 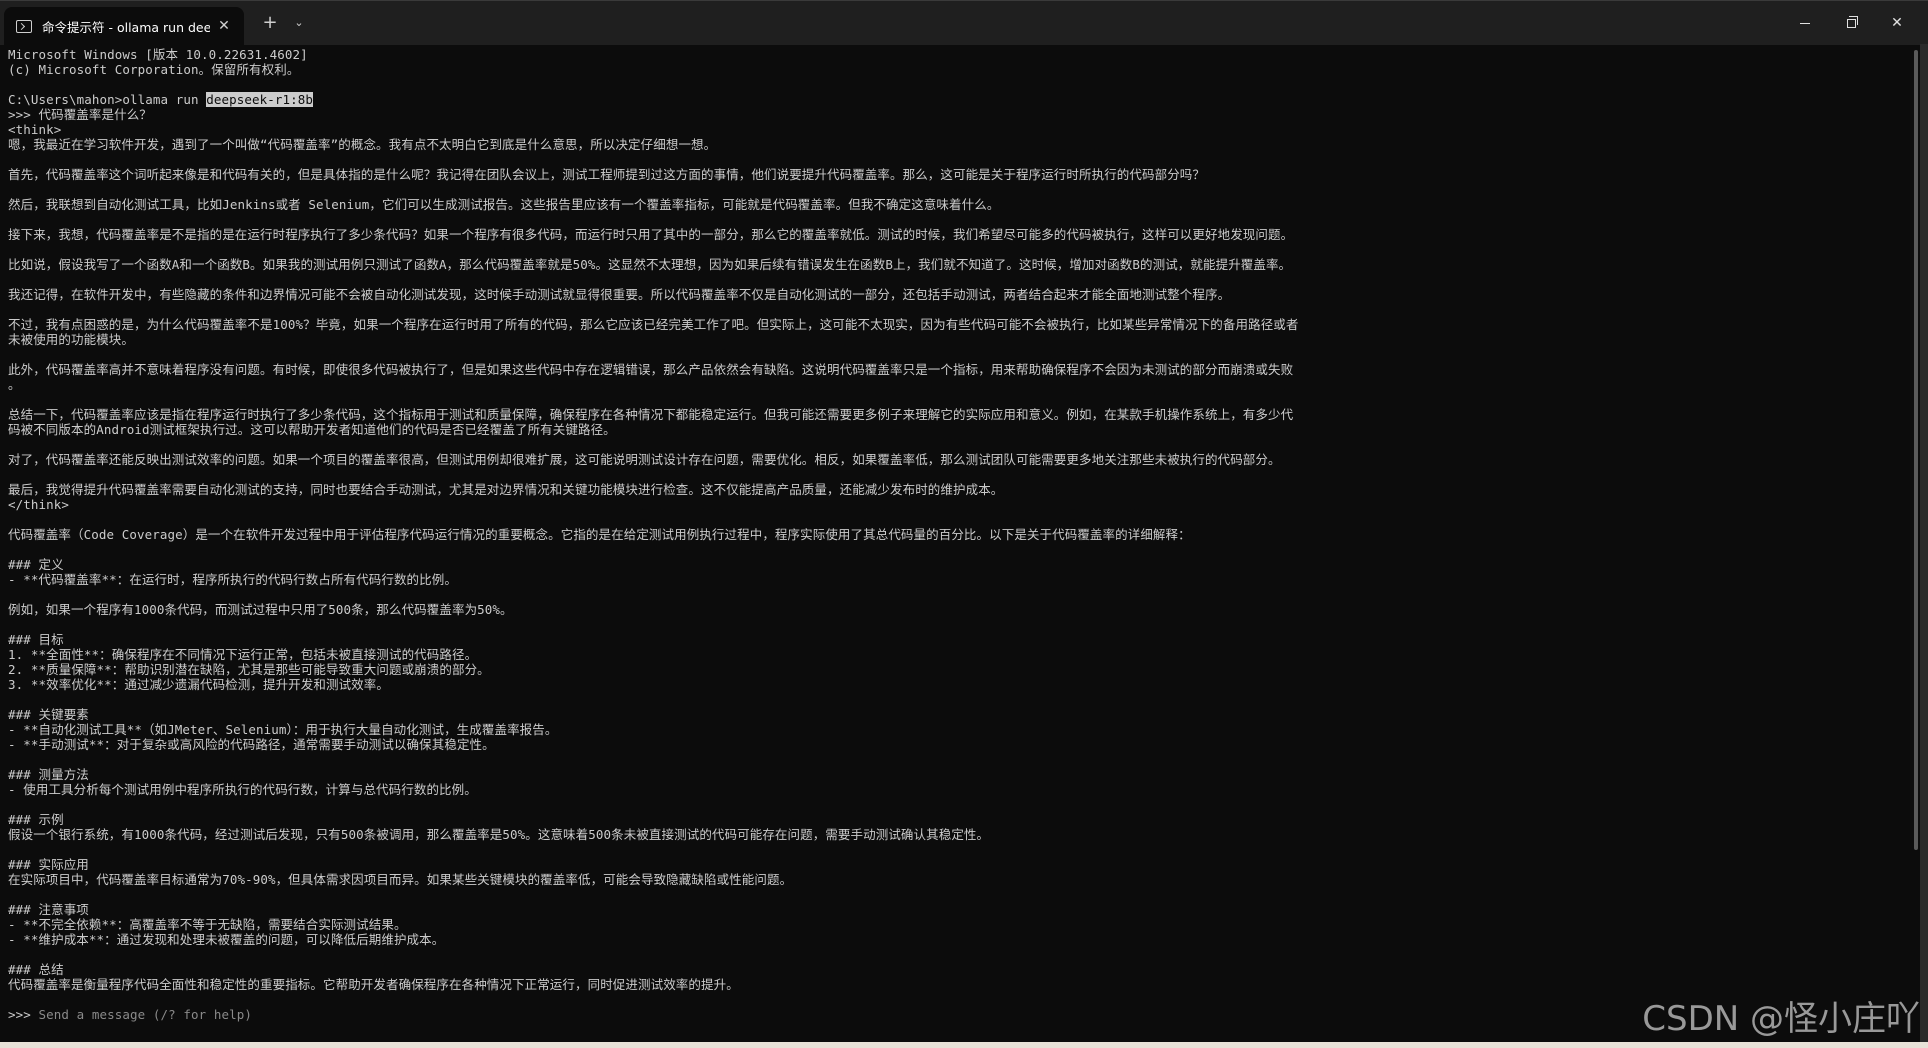 I want to click on command-line: C:\Users\mahon>ollama run deepseek-r1:8b, so click(x=958, y=99).